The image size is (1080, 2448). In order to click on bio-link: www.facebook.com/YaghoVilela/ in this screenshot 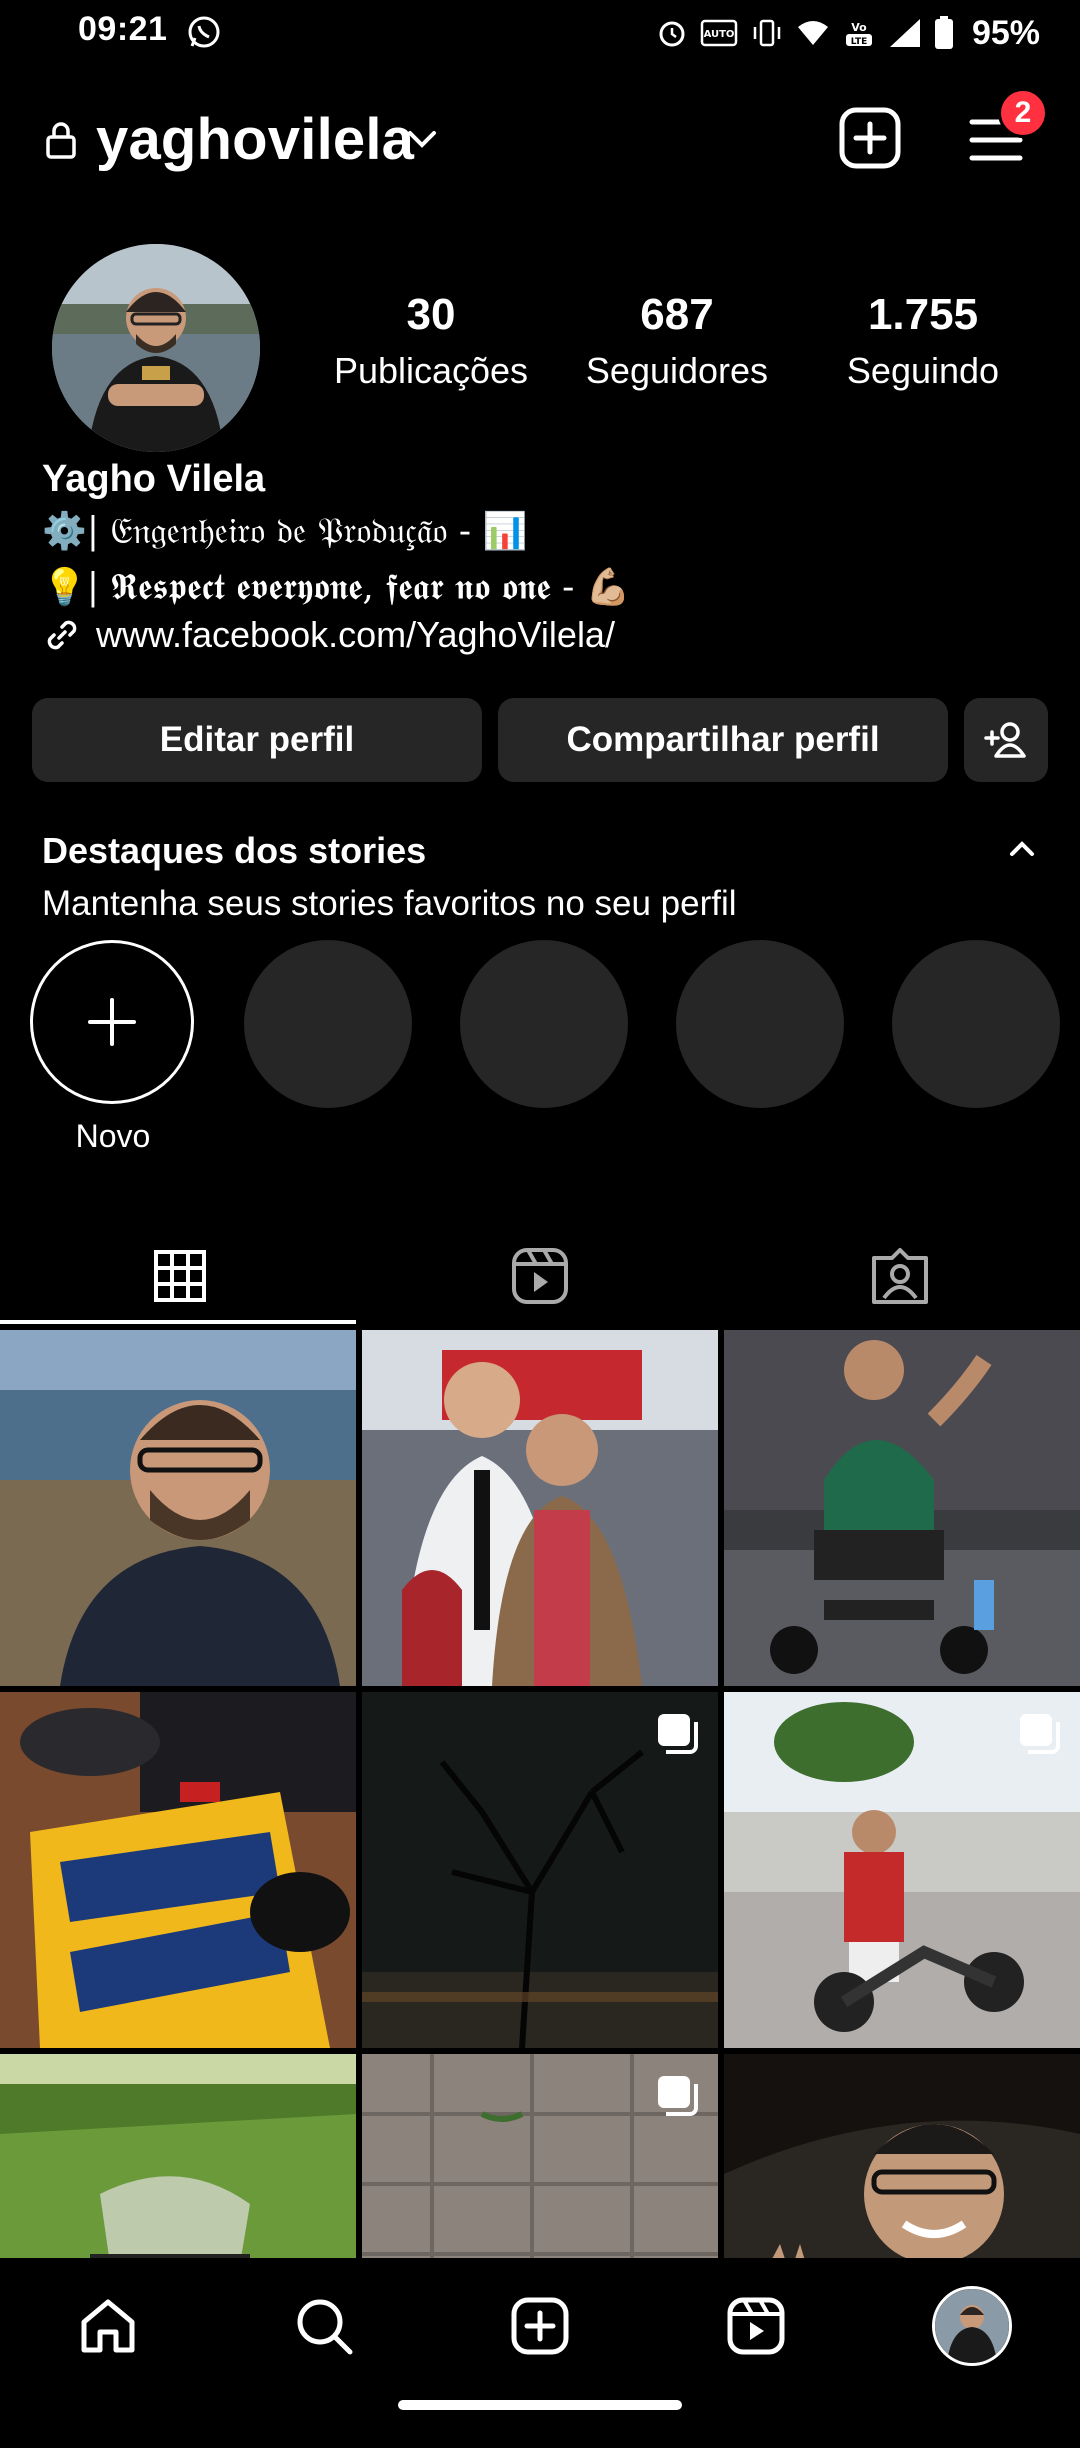, I will do `click(328, 635)`.